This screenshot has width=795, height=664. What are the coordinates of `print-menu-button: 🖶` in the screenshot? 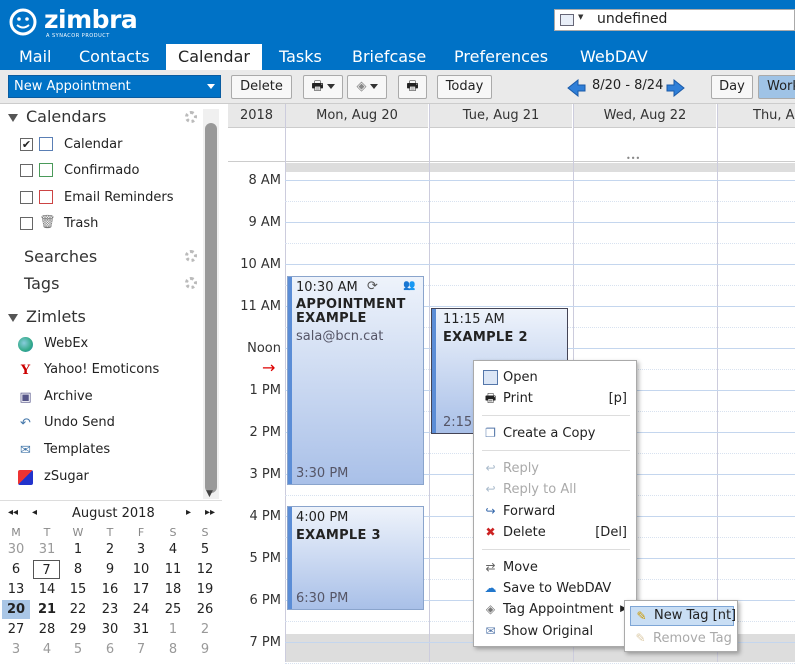 It's located at (323, 87).